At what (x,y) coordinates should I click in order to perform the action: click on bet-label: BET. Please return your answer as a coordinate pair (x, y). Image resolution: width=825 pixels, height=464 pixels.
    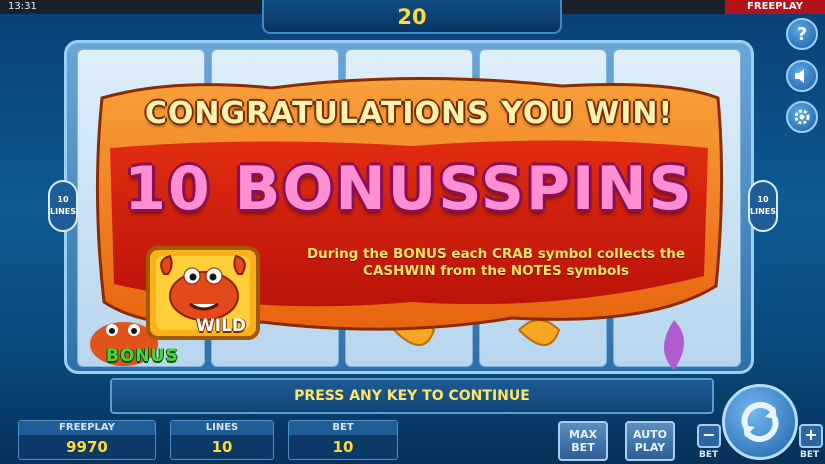
    Looking at the image, I should click on (343, 428).